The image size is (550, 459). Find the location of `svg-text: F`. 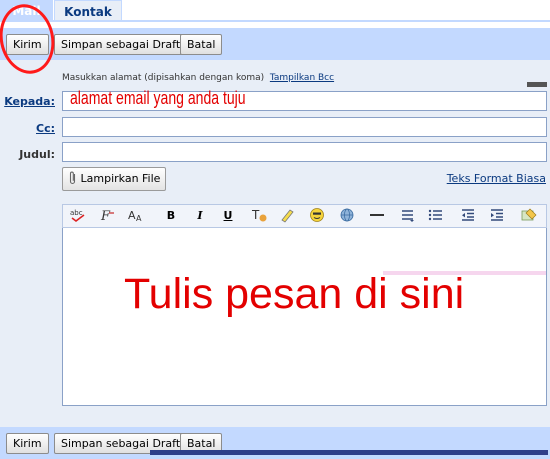

svg-text: F is located at coordinates (105, 216).